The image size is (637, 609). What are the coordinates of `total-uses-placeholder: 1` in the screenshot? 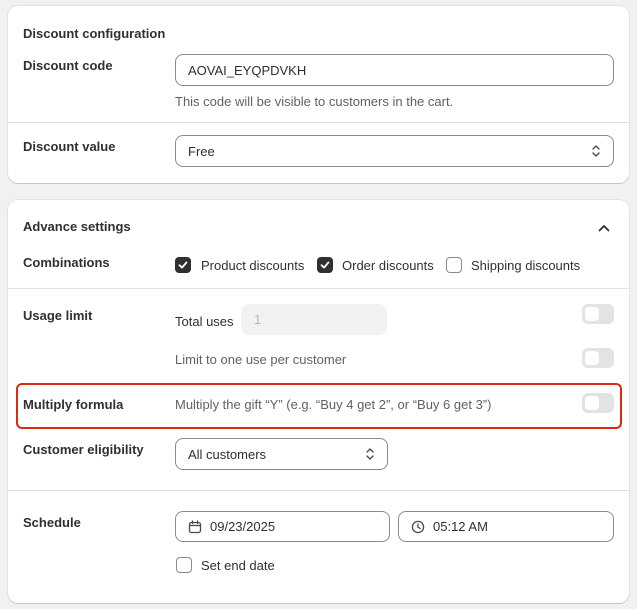 It's located at (258, 319).